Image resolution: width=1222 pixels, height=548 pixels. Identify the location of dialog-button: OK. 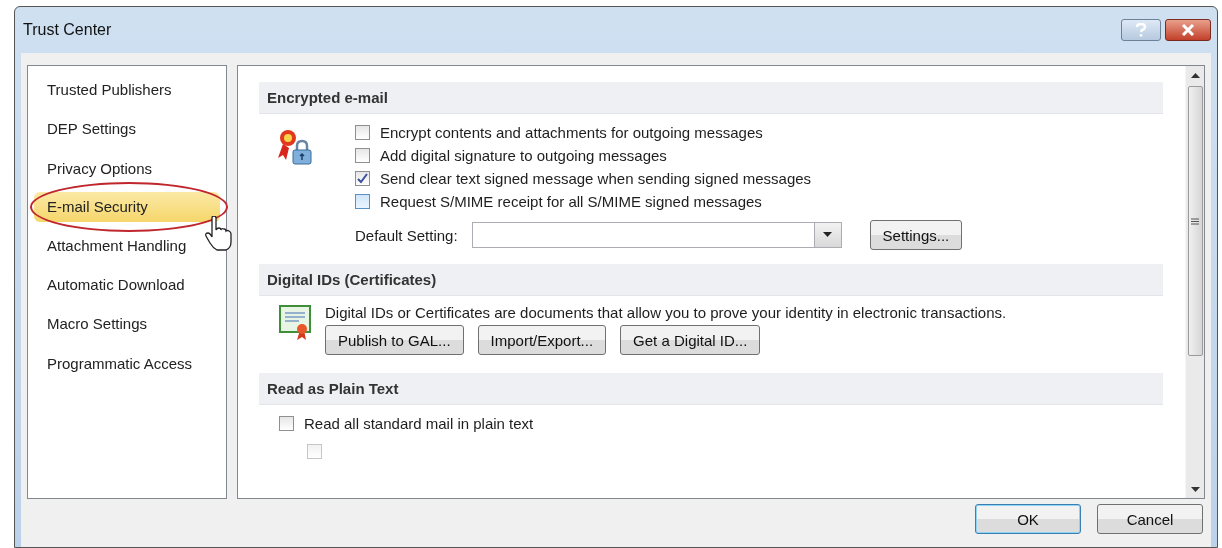
(1028, 519).